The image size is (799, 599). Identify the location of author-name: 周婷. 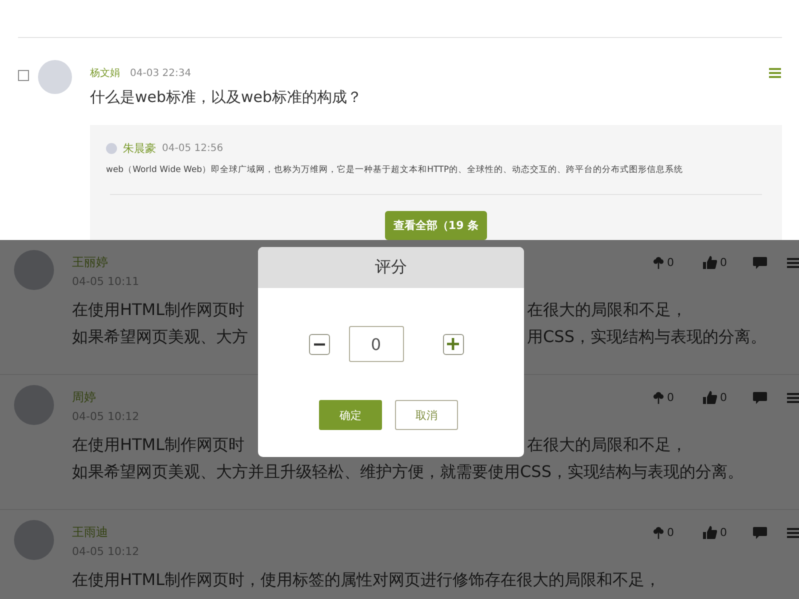
(84, 397).